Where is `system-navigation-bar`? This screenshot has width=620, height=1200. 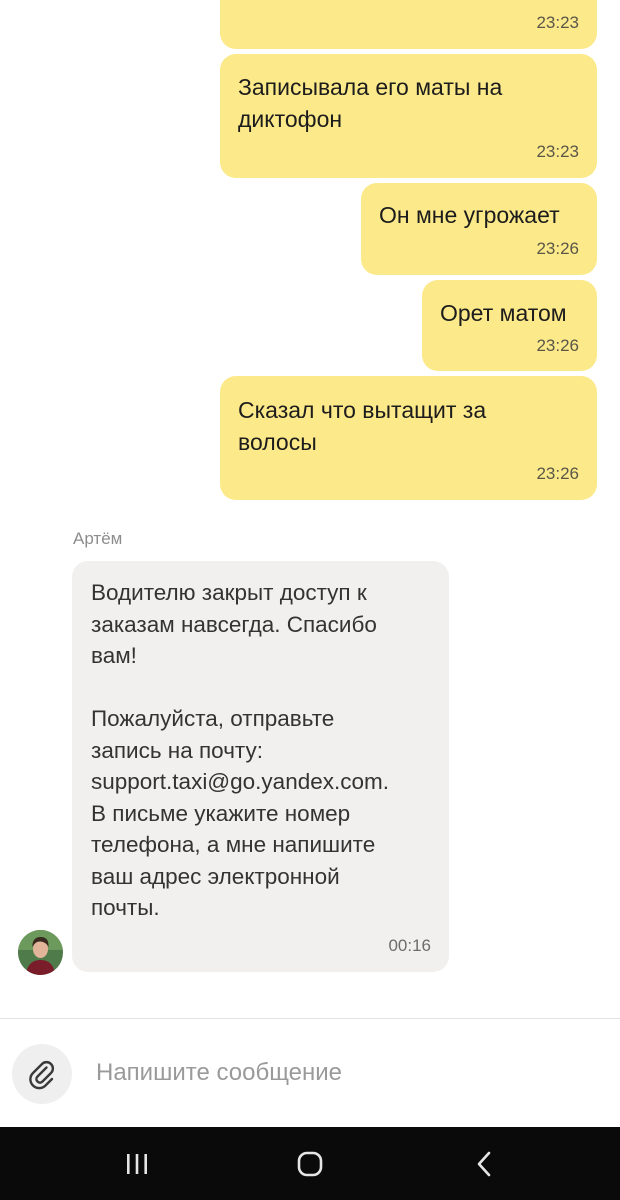 system-navigation-bar is located at coordinates (310, 1163).